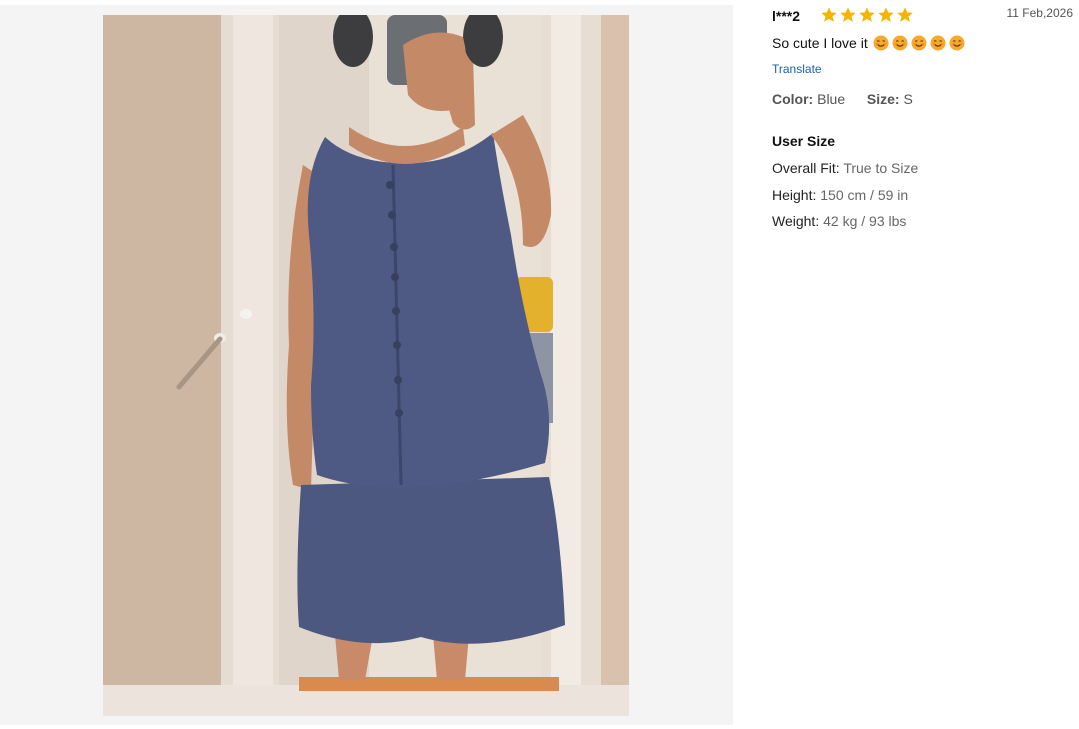 The height and width of the screenshot is (729, 1079). Describe the element at coordinates (908, 99) in the screenshot. I see `size-value: S` at that location.